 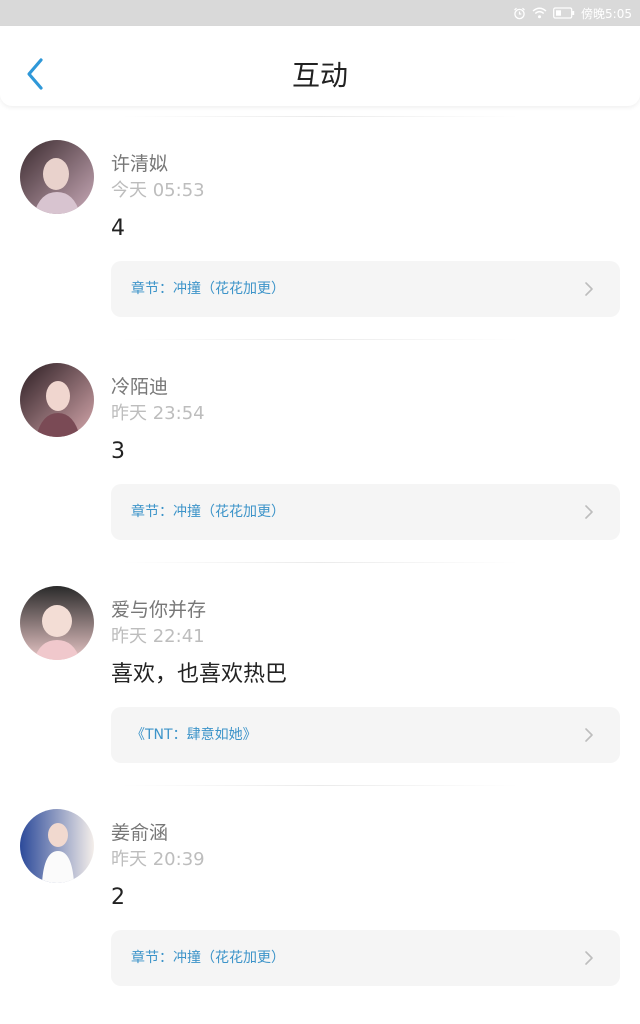 I want to click on book-link-label: 《TNT：肆意如她》, so click(x=194, y=735).